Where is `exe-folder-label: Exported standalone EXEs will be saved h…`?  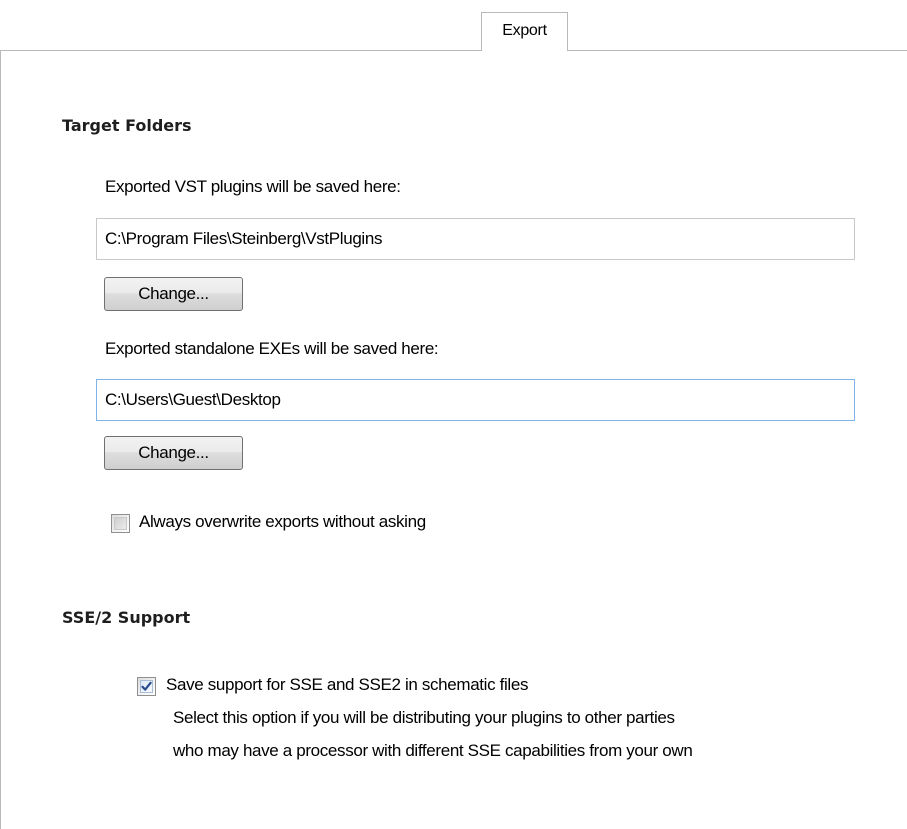 exe-folder-label: Exported standalone EXEs will be saved h… is located at coordinates (272, 348).